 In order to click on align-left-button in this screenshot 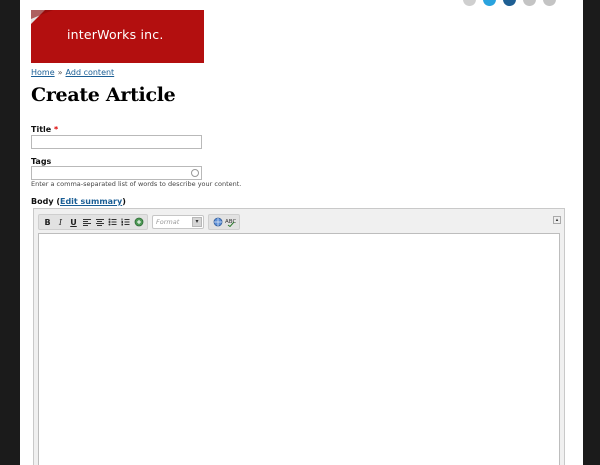, I will do `click(86, 222)`.